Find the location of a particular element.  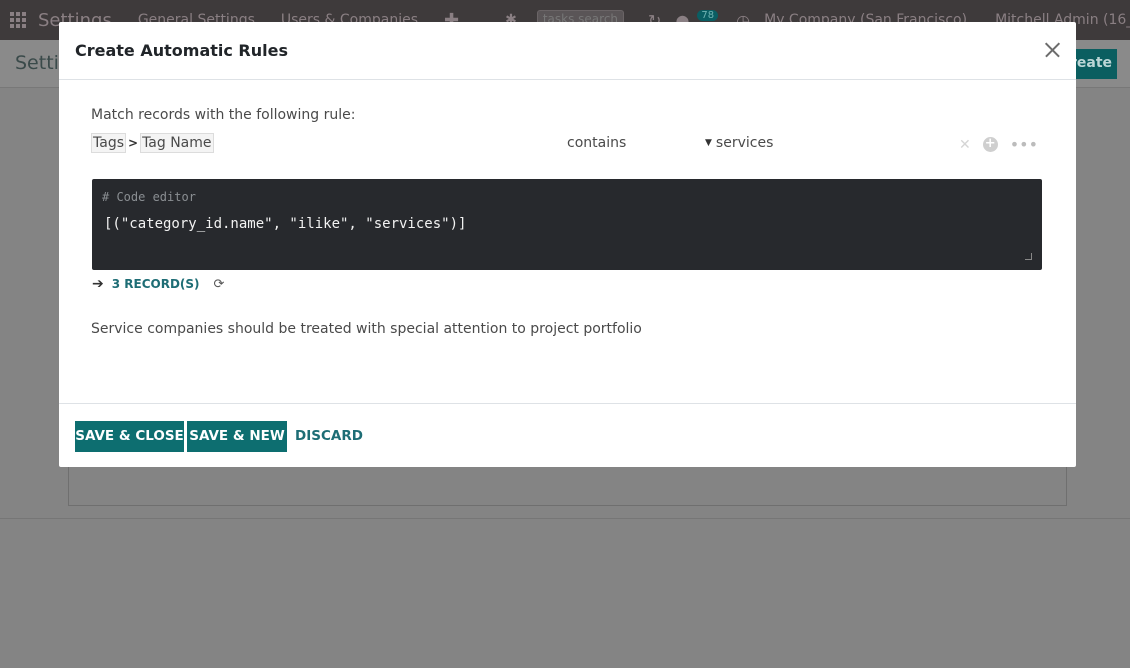

rule-label: Match records with the following rule: is located at coordinates (223, 115).